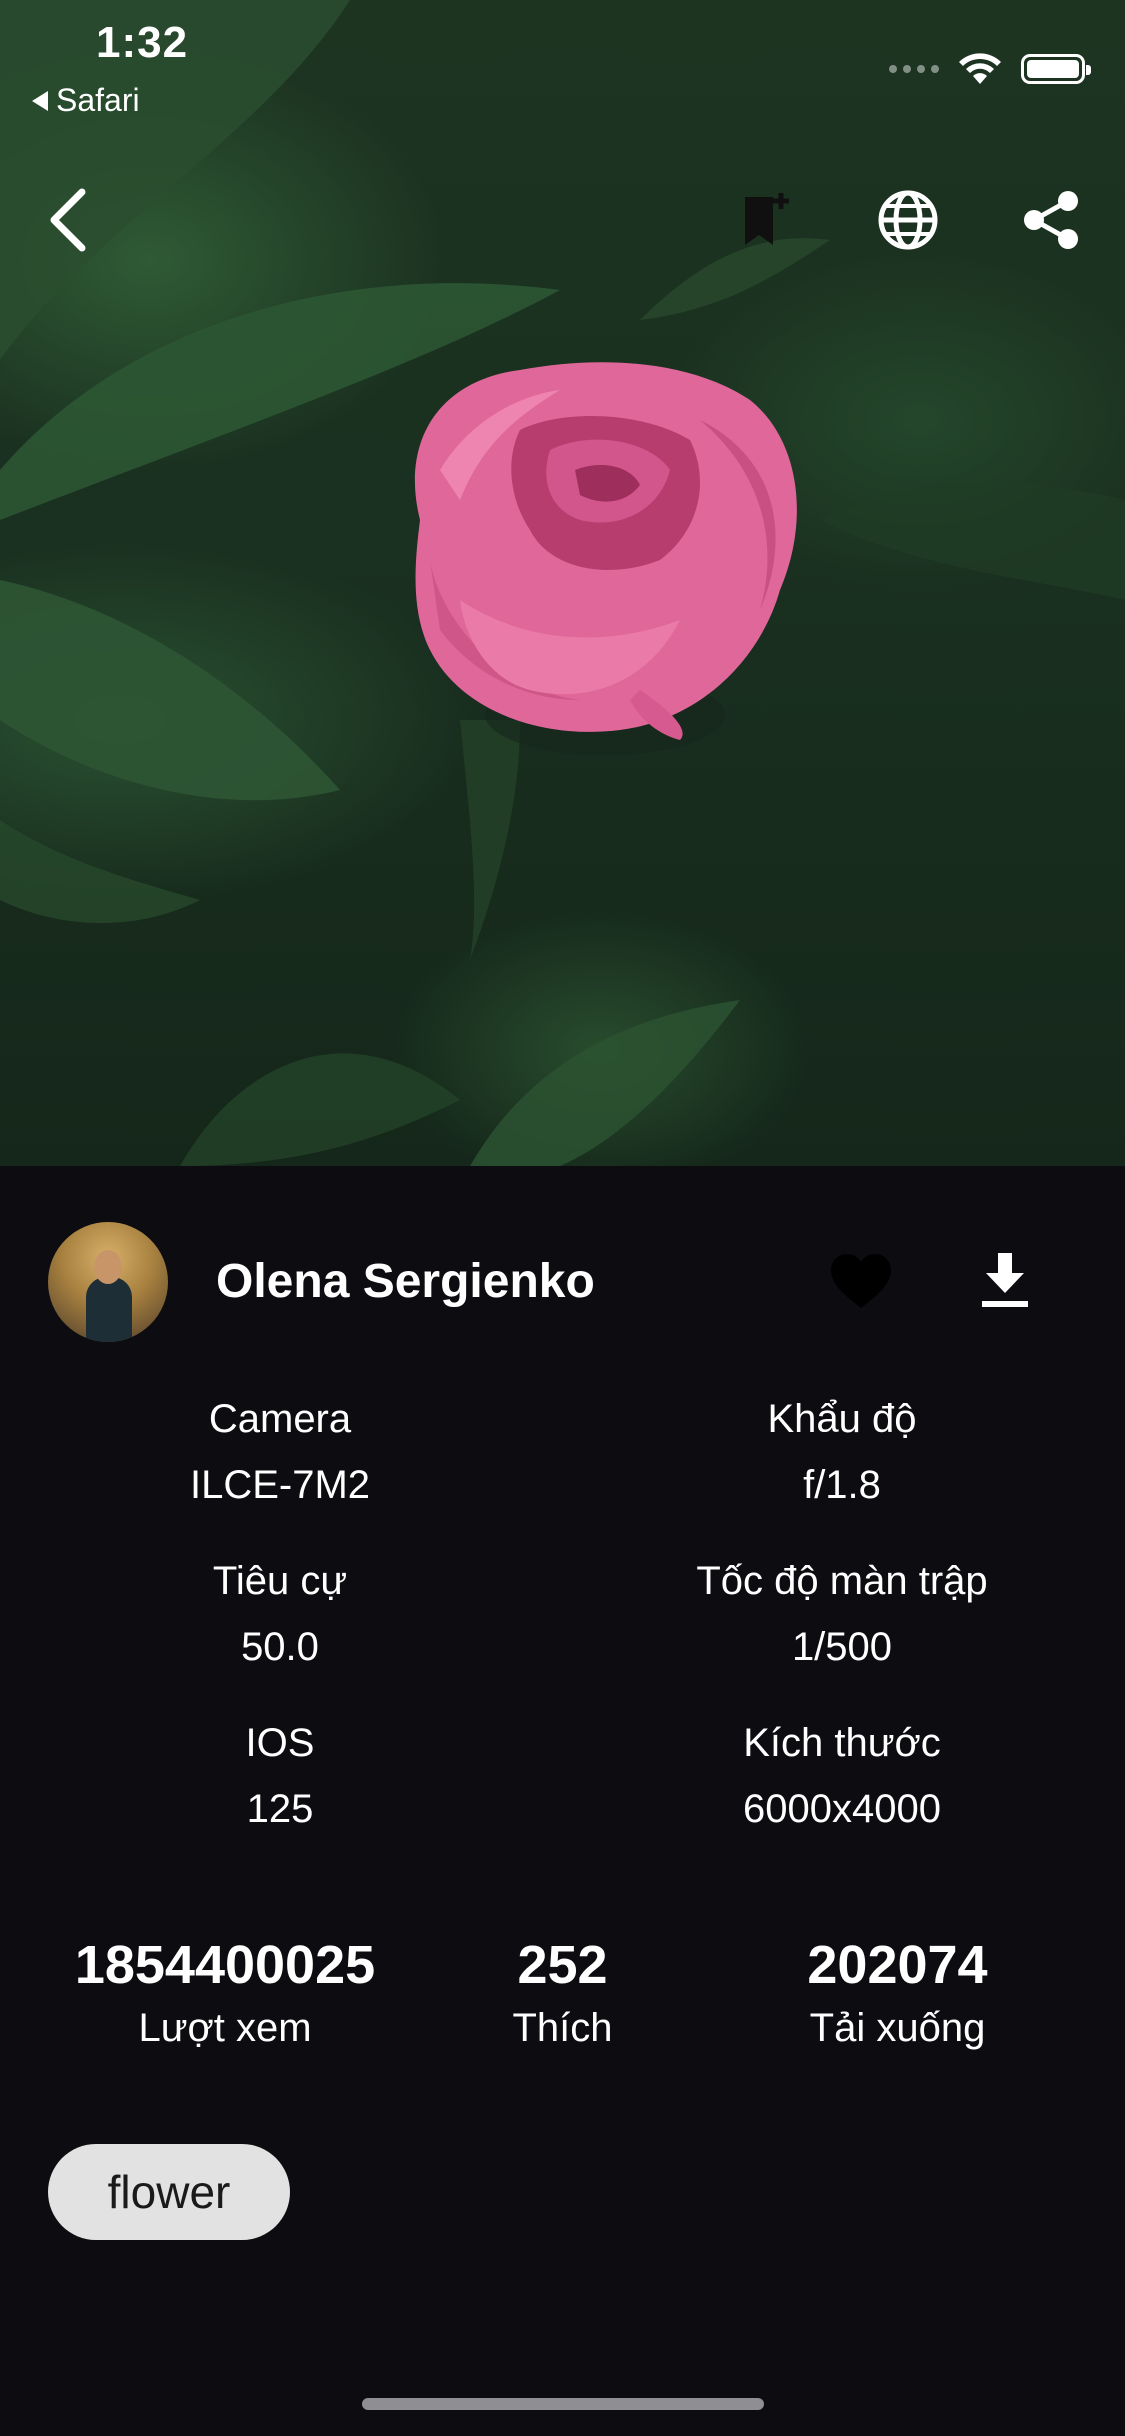 This screenshot has width=1125, height=2436. I want to click on status-indicators, so click(990, 69).